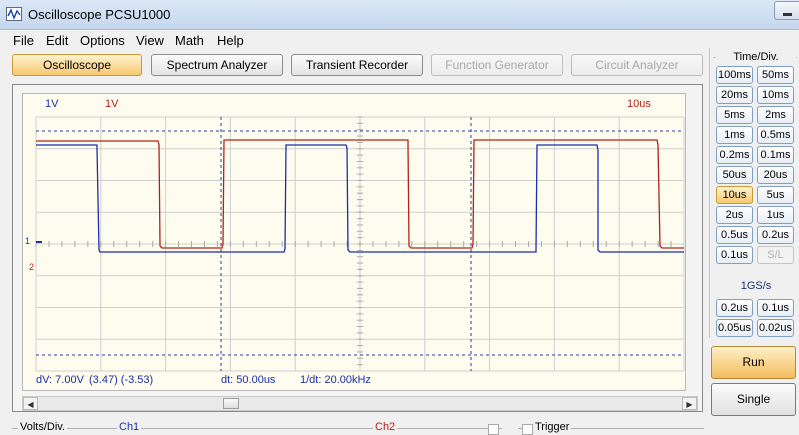 The height and width of the screenshot is (435, 799). I want to click on inv-dt-readout: 1/dt: 20.00kHz, so click(335, 380).